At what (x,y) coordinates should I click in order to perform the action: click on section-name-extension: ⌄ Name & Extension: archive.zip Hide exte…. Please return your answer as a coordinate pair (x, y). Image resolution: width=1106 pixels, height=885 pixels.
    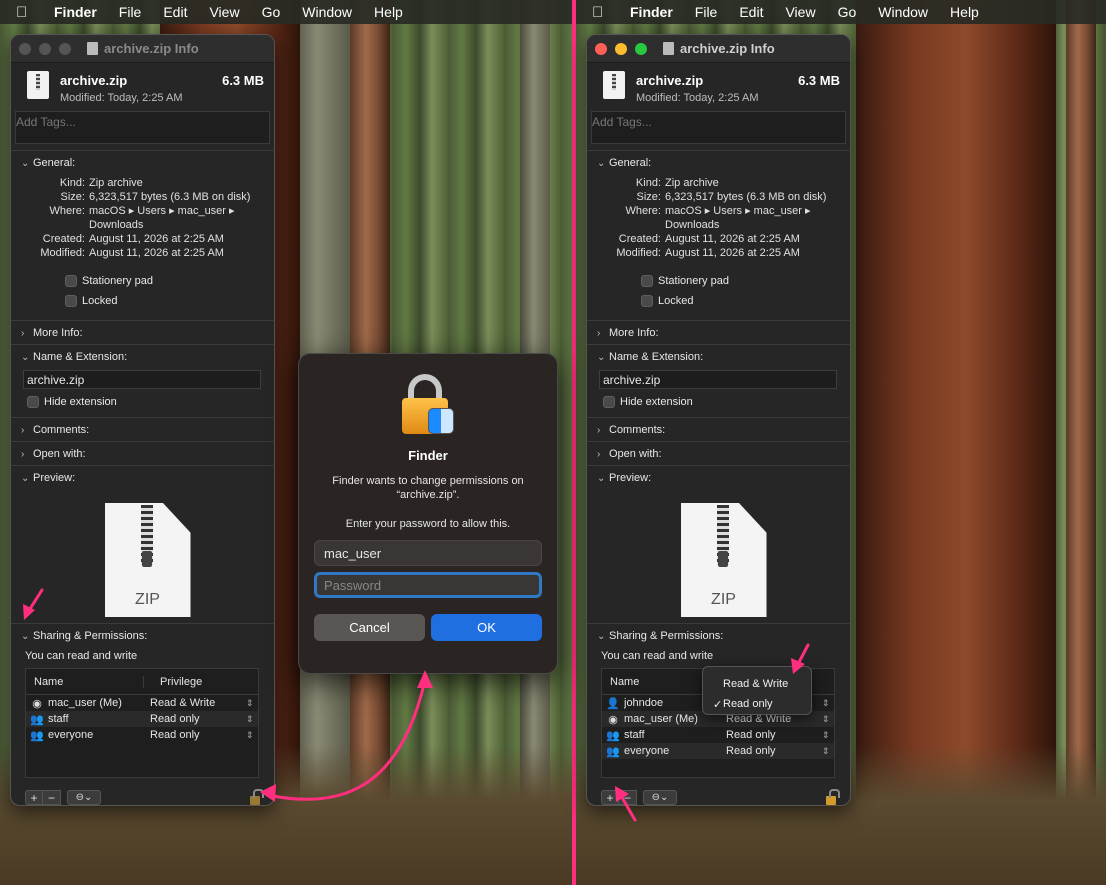
    Looking at the image, I should click on (142, 380).